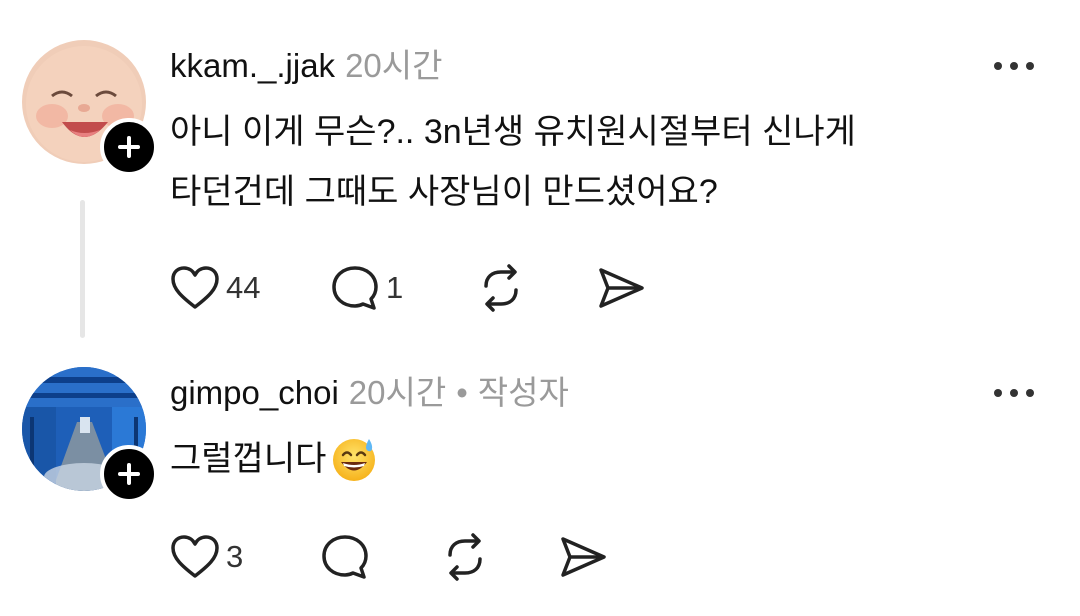  I want to click on username: gimpo_choi, so click(254, 392).